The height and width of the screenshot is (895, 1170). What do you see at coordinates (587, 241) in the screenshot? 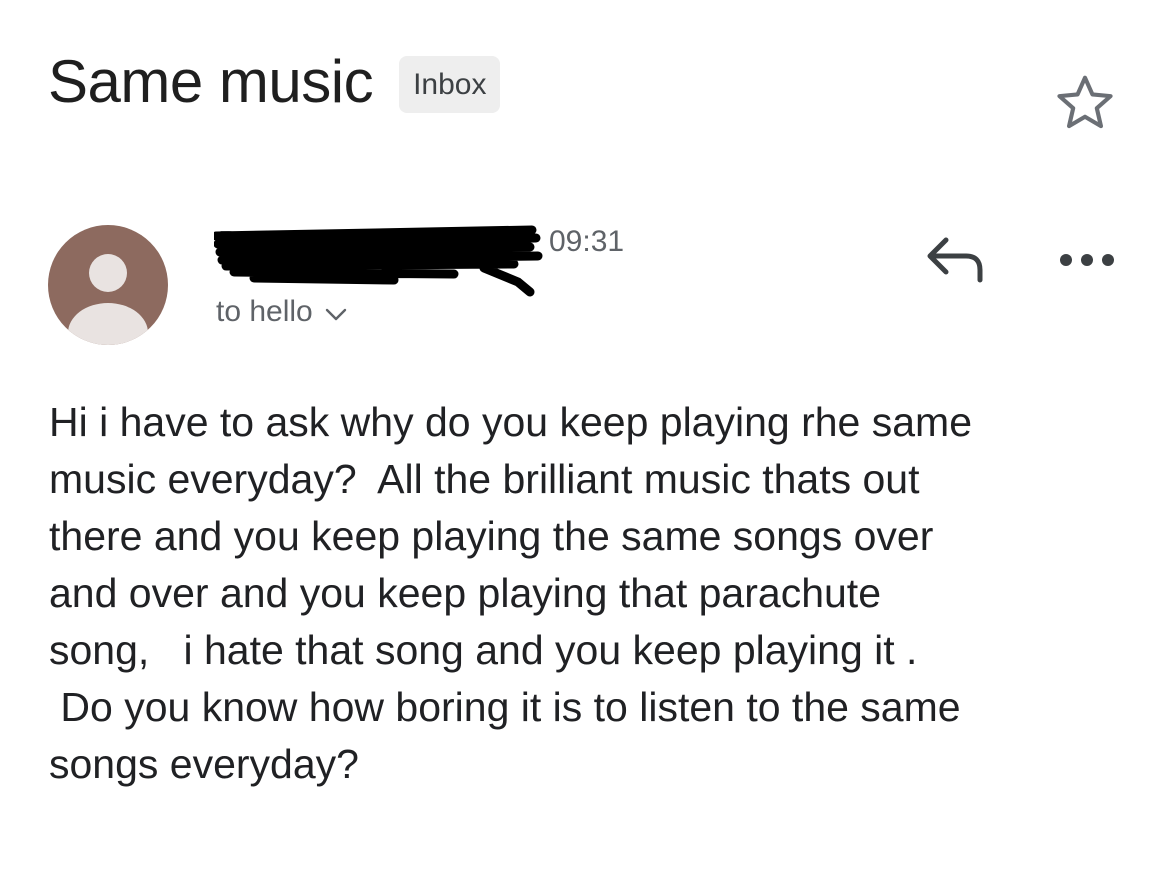
I see `email-time: 09:31` at bounding box center [587, 241].